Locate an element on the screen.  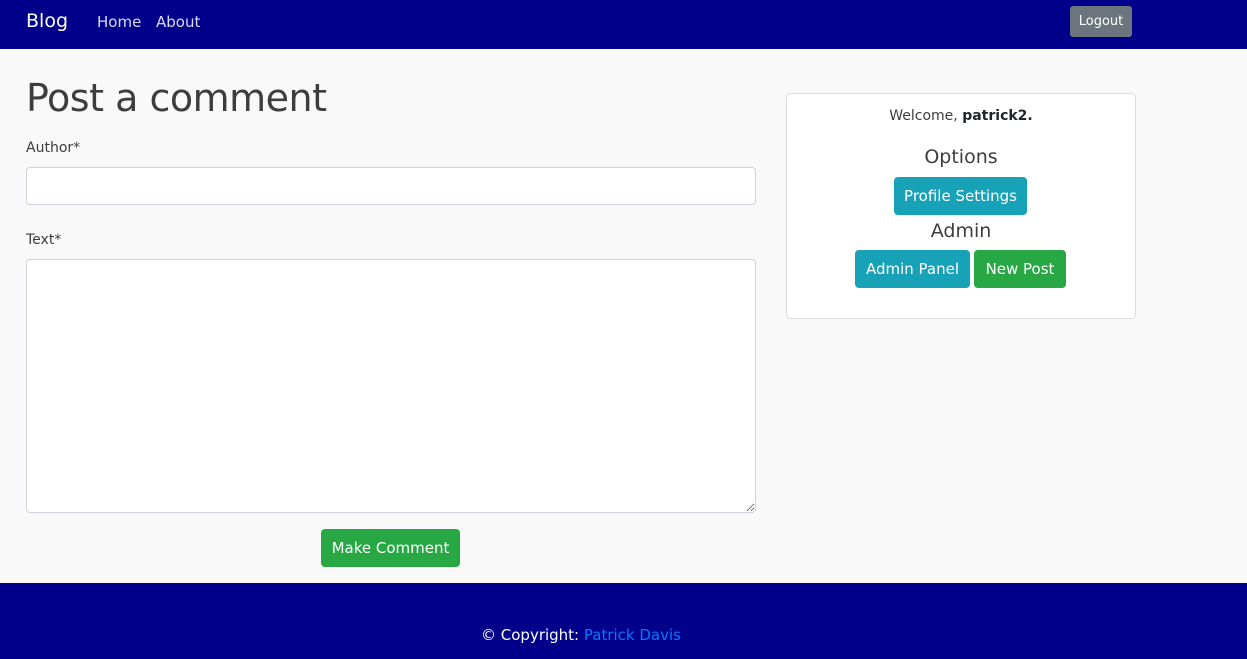
profile-settings-button: Profile Settings is located at coordinates (960, 196).